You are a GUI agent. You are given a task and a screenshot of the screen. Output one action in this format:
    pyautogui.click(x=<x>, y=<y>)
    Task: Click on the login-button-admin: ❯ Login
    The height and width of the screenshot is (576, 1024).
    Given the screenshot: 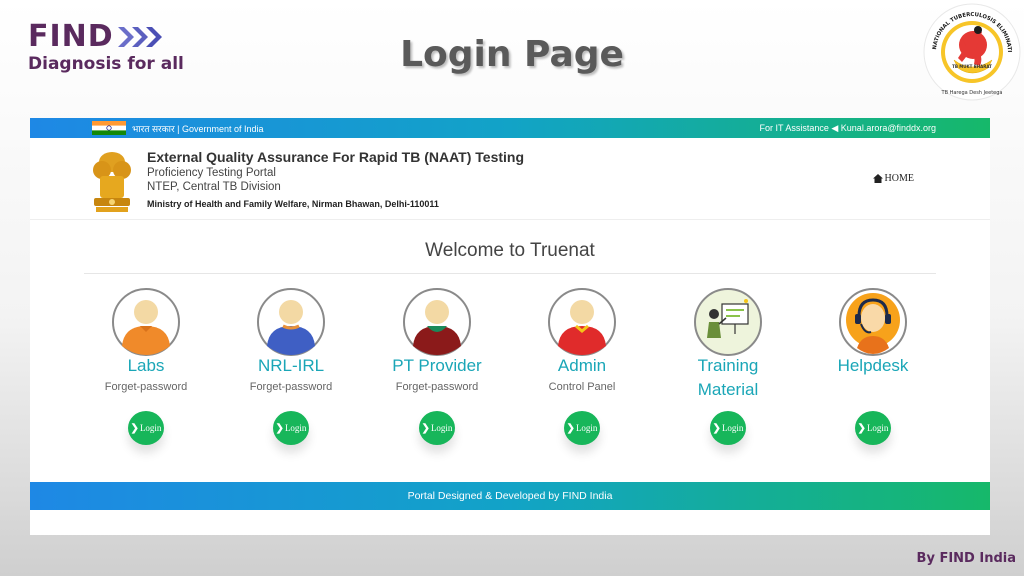 What is the action you would take?
    pyautogui.click(x=582, y=428)
    